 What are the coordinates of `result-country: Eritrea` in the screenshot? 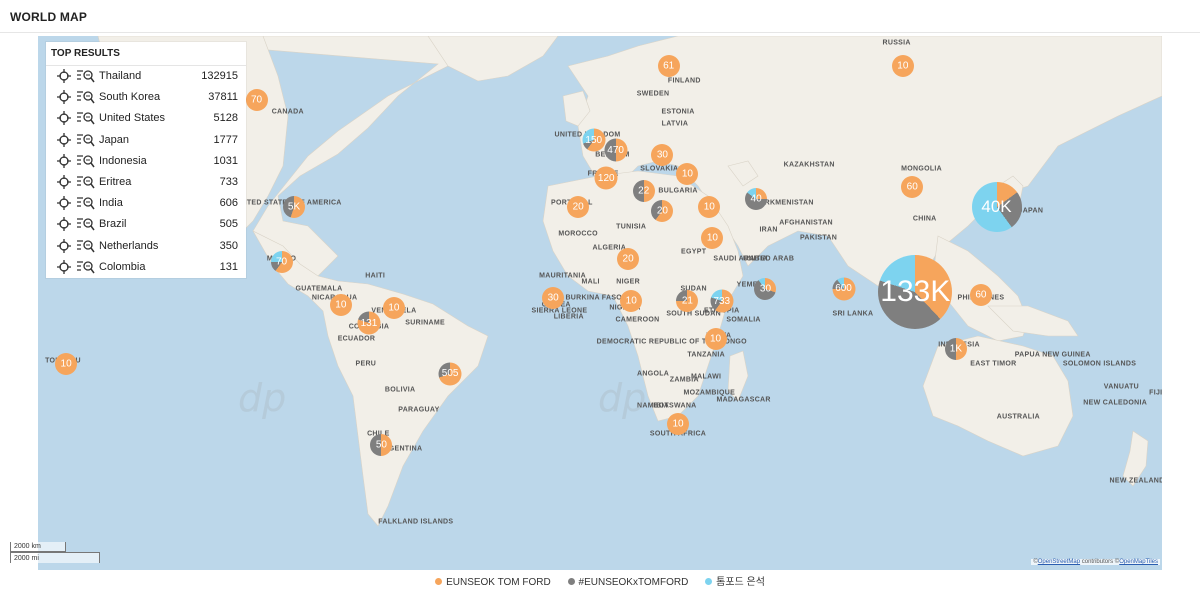 It's located at (115, 182).